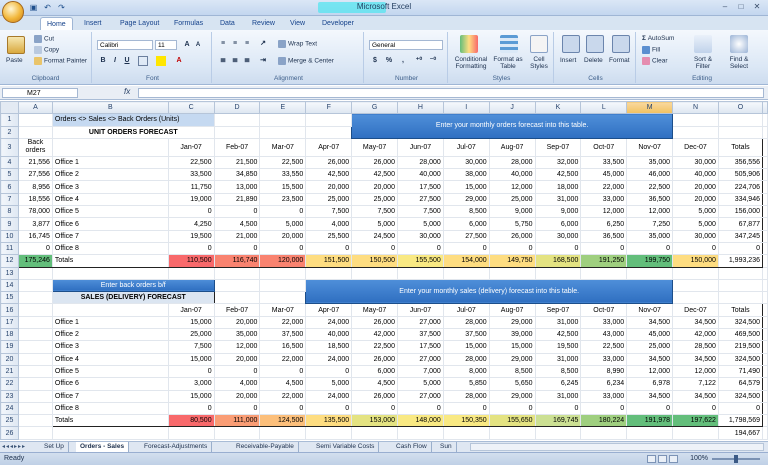  I want to click on sales-value: 40,000, so click(329, 335).